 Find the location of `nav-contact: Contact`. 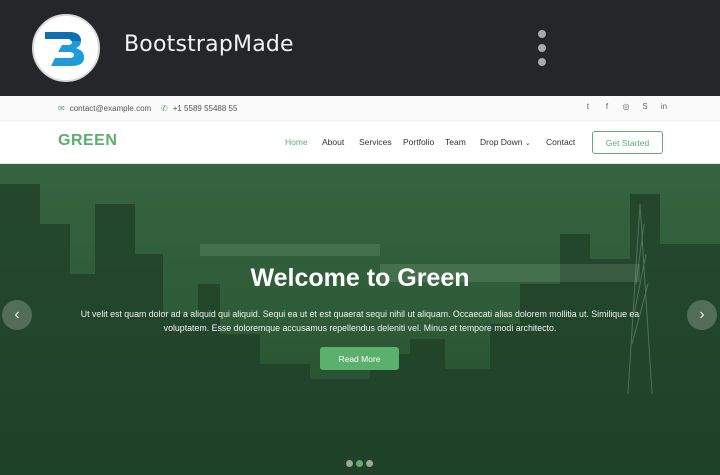

nav-contact: Contact is located at coordinates (566, 142).